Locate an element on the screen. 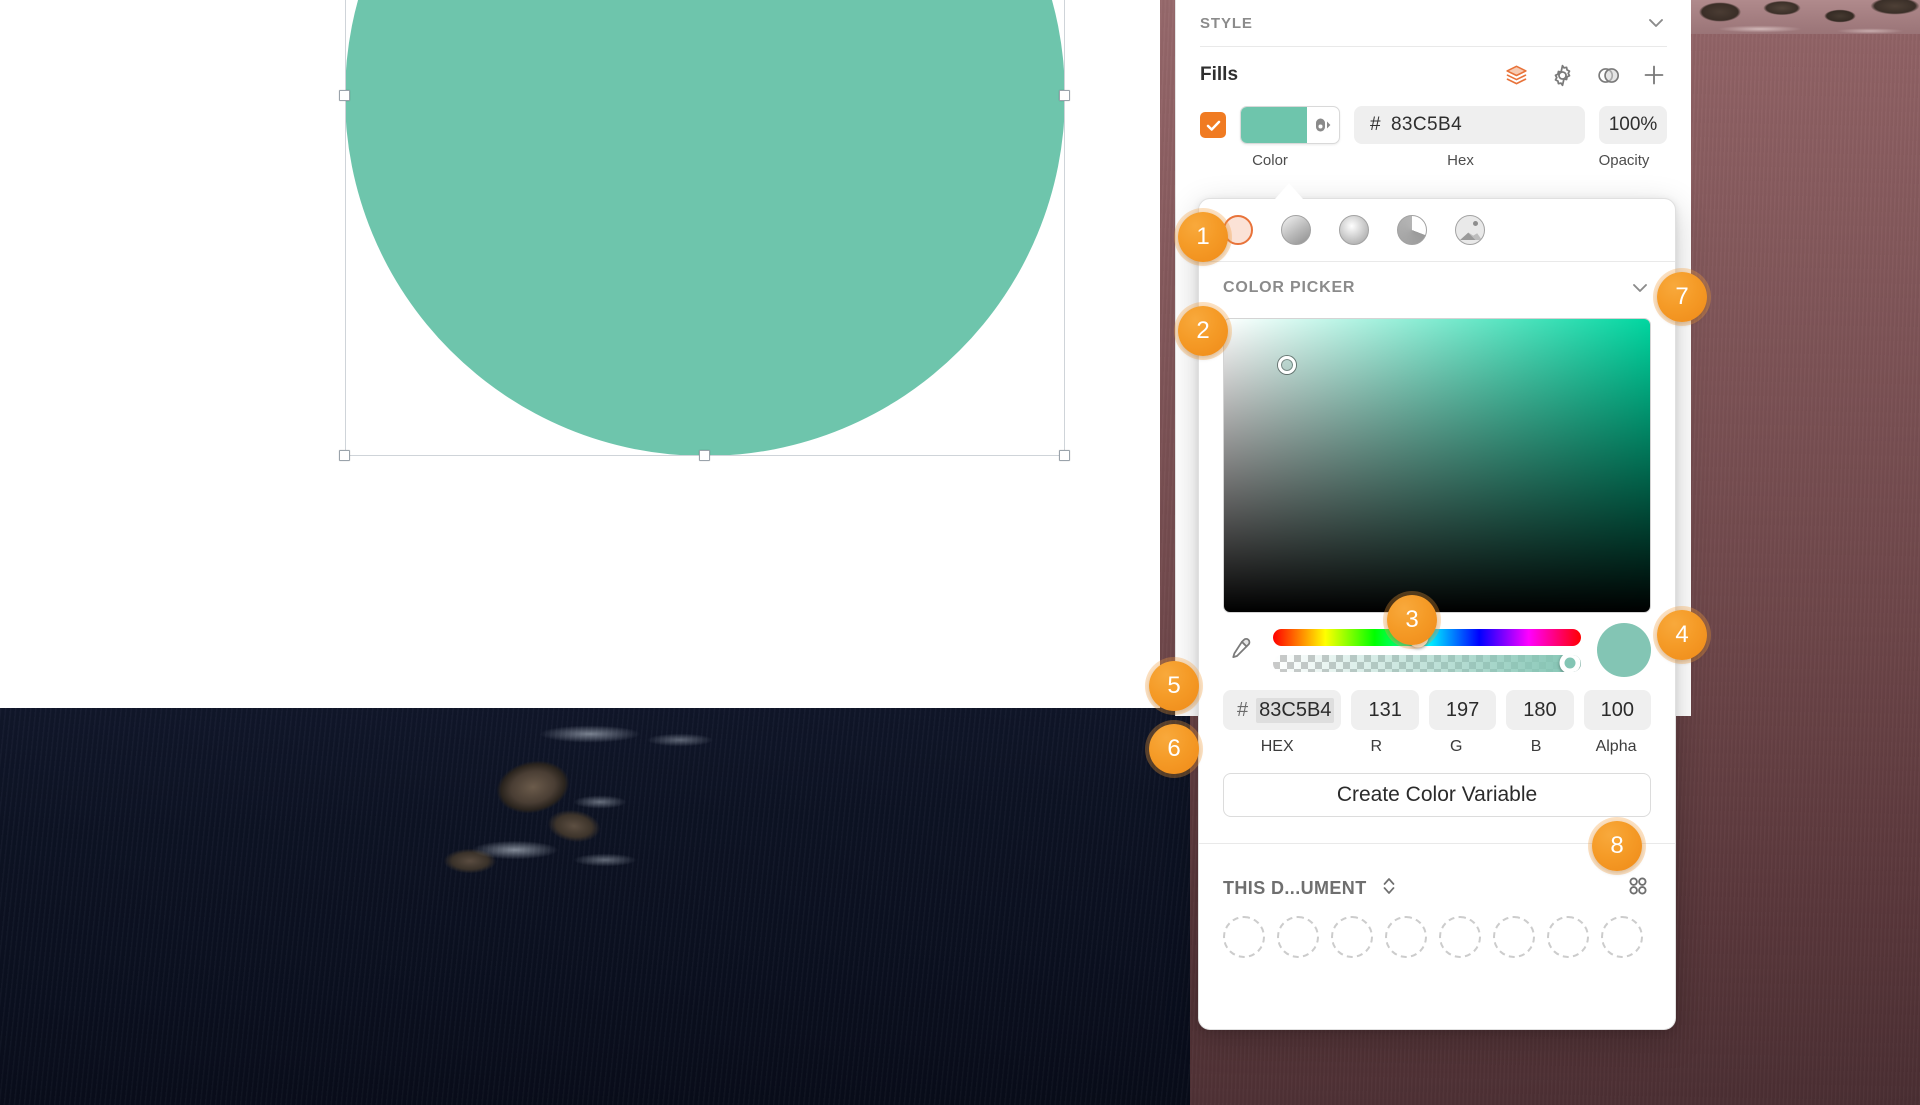 The width and height of the screenshot is (1920, 1105). caption-color: Color is located at coordinates (1270, 160).